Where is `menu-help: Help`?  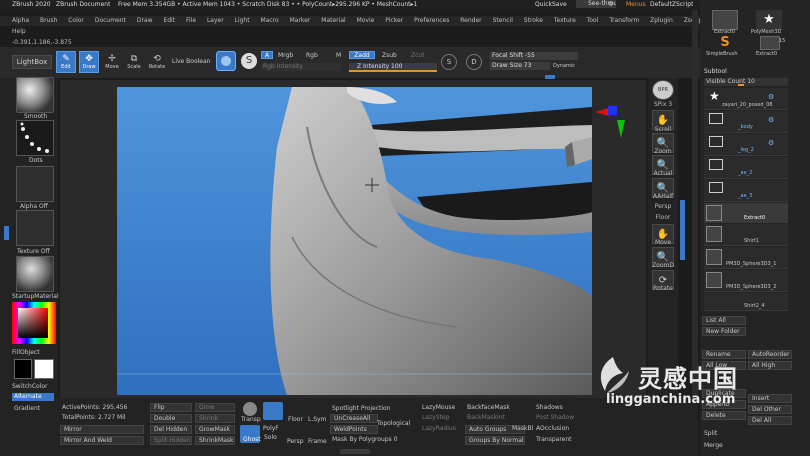
menu-help: Help is located at coordinates (19, 31).